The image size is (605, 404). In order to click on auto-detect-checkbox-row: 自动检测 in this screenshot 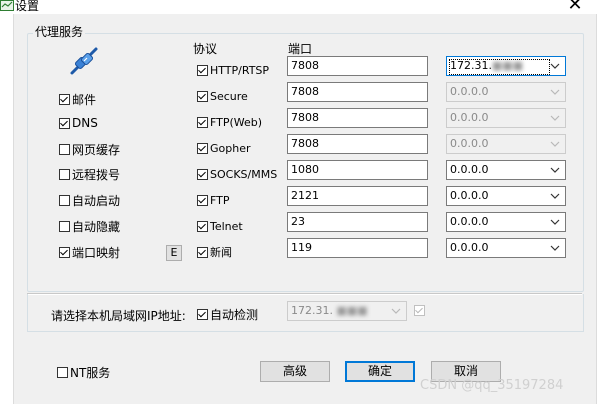, I will do `click(227, 314)`.